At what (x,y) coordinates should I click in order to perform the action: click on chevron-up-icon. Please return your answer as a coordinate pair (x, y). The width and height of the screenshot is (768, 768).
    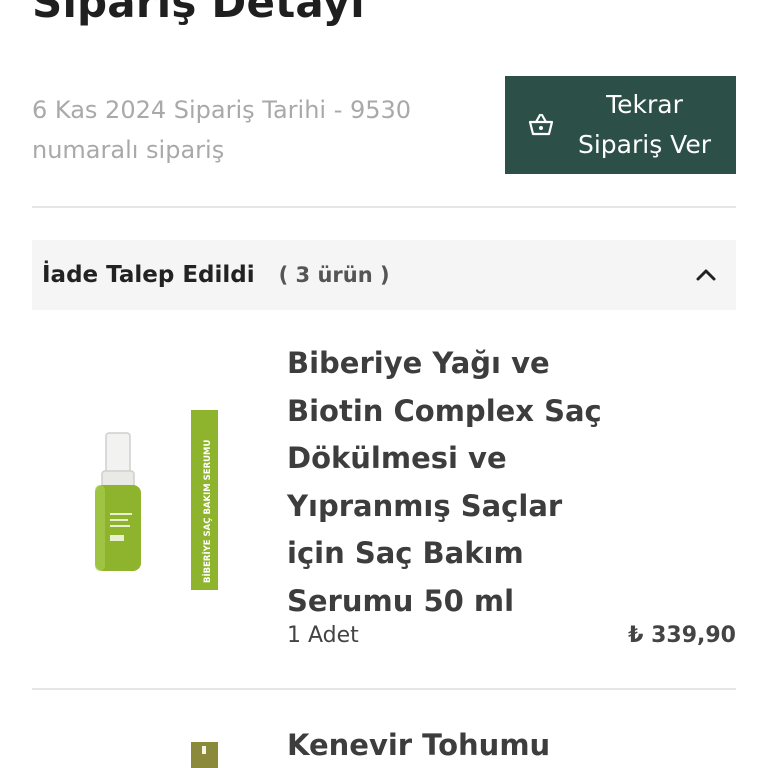
    Looking at the image, I should click on (706, 275).